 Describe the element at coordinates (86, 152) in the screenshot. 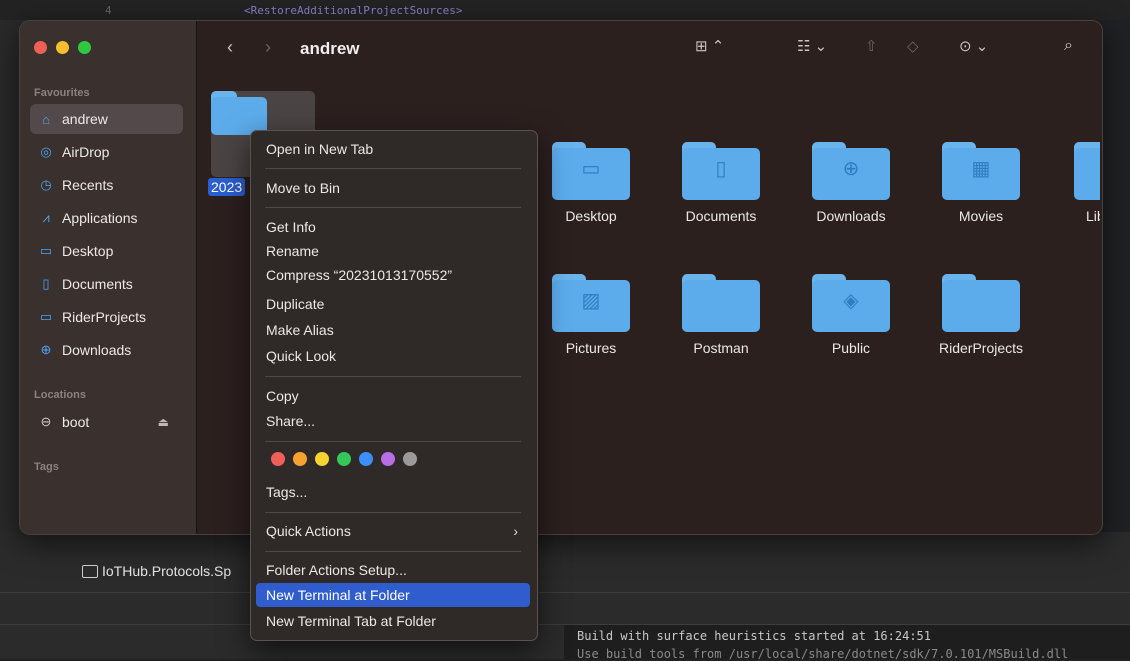

I see `sidebar-item-label: AirDrop` at that location.